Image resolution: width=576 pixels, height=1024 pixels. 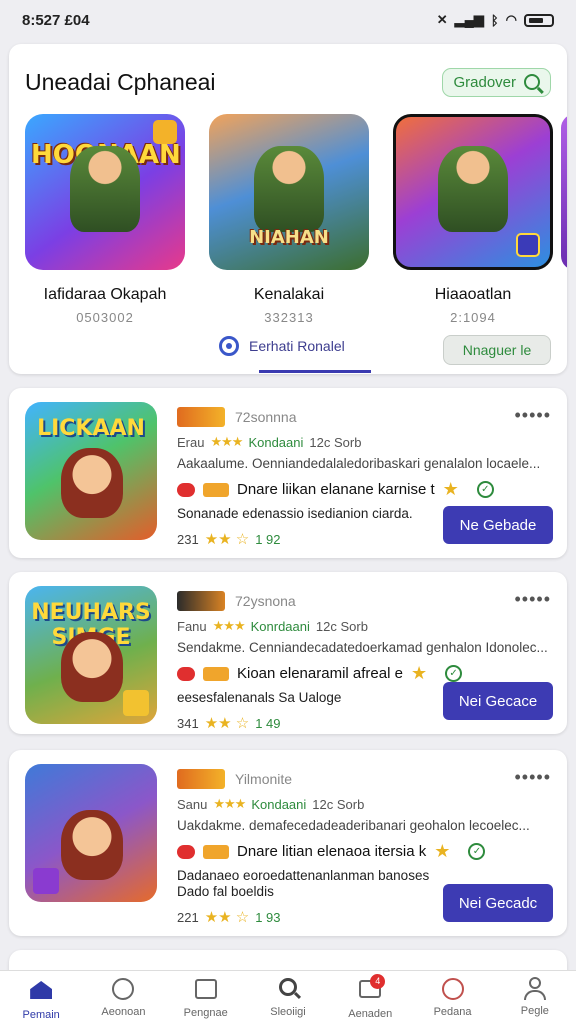 What do you see at coordinates (56, 20) in the screenshot?
I see `status-time: 8:527 £04` at bounding box center [56, 20].